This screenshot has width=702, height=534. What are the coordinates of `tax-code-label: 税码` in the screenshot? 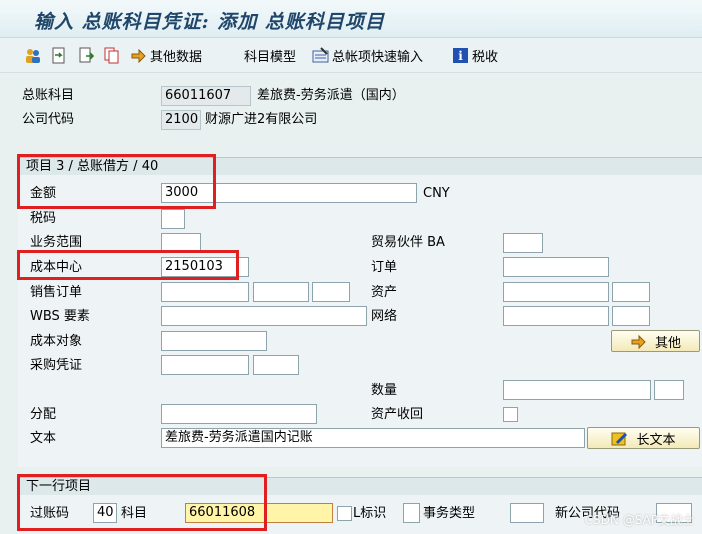 It's located at (43, 218).